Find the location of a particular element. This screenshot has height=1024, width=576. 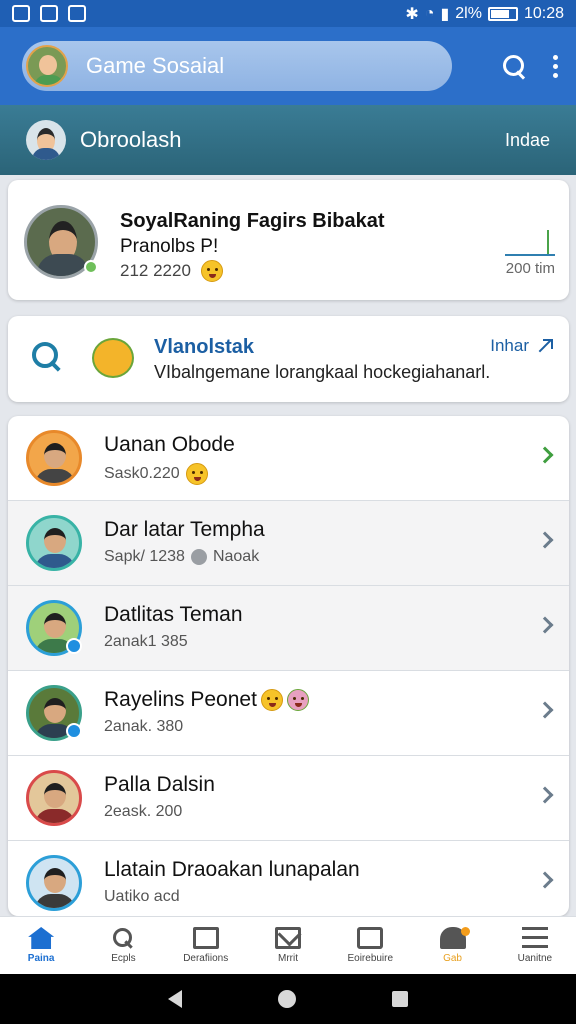

wifi-icon: ◔ is located at coordinates (429, 13).